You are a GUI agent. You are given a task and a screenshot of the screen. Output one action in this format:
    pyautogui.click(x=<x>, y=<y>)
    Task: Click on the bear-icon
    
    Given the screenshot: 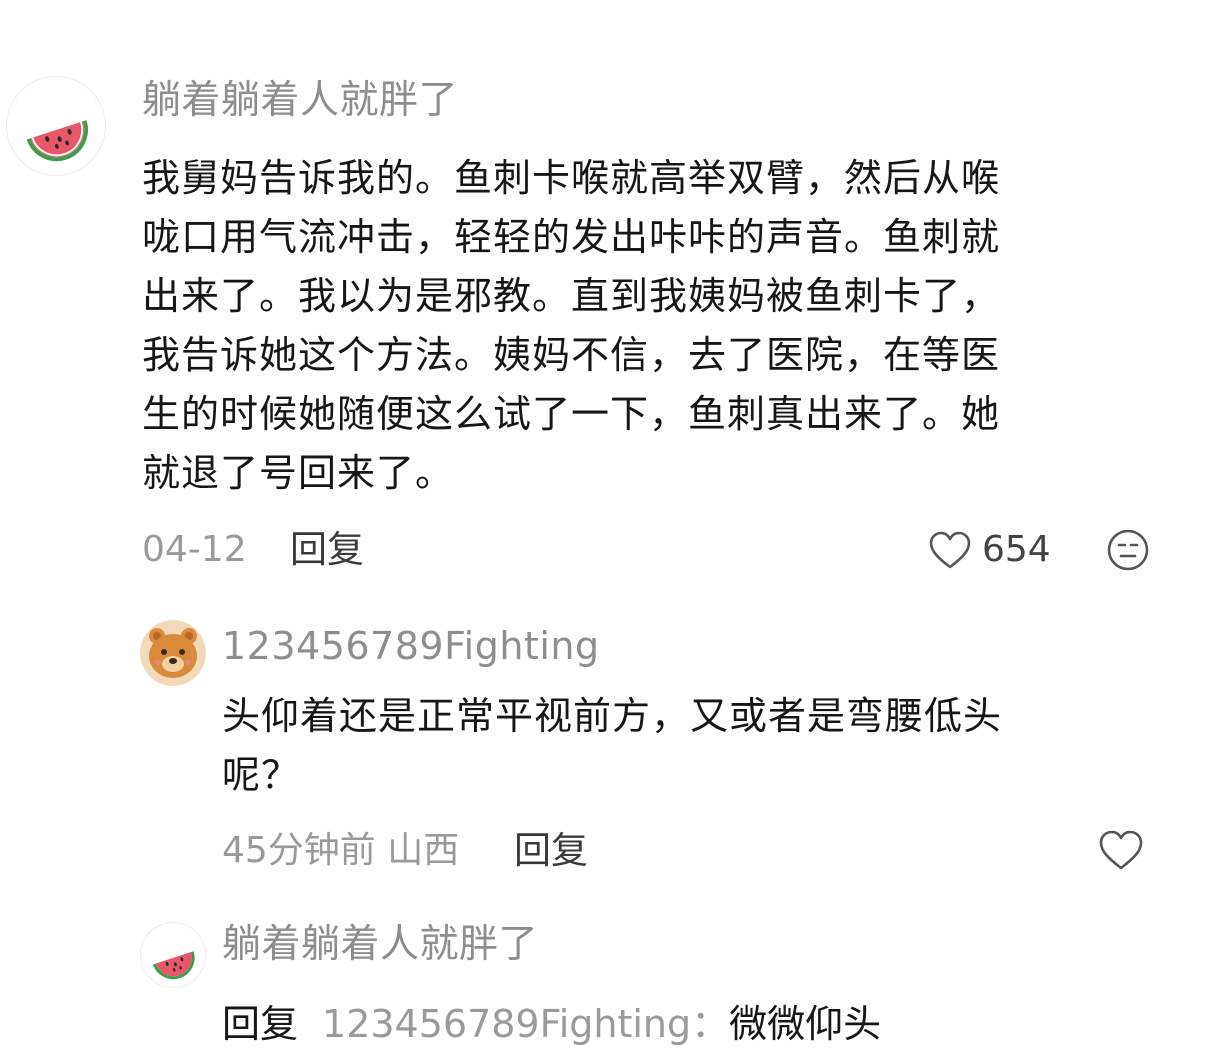 What is the action you would take?
    pyautogui.click(x=173, y=653)
    